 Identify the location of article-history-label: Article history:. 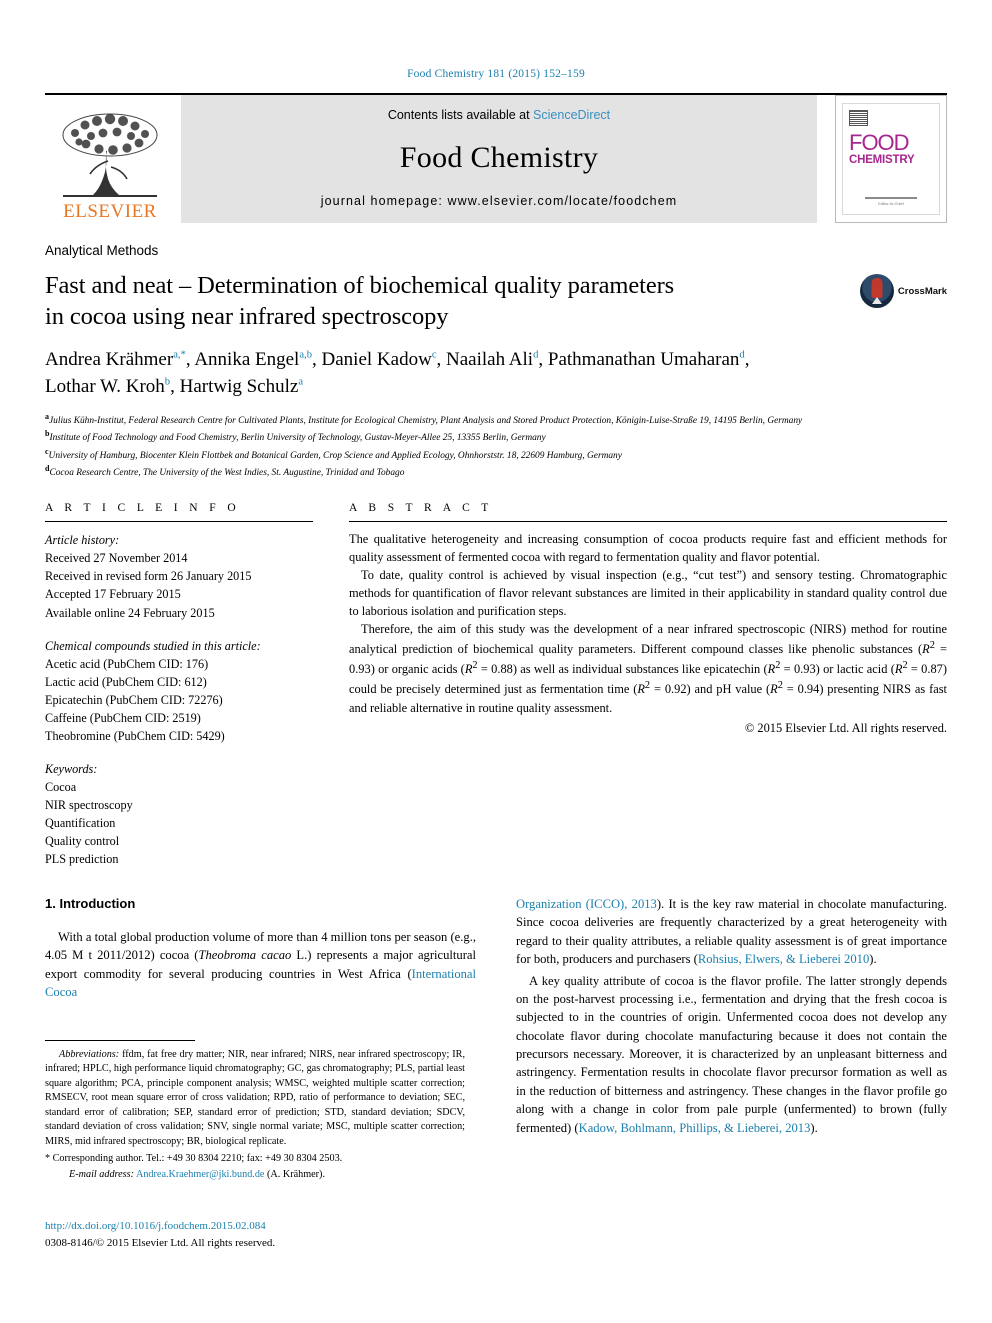
(82, 540).